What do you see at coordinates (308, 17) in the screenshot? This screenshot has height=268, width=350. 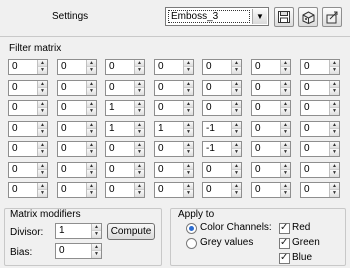 I see `load-preset-button` at bounding box center [308, 17].